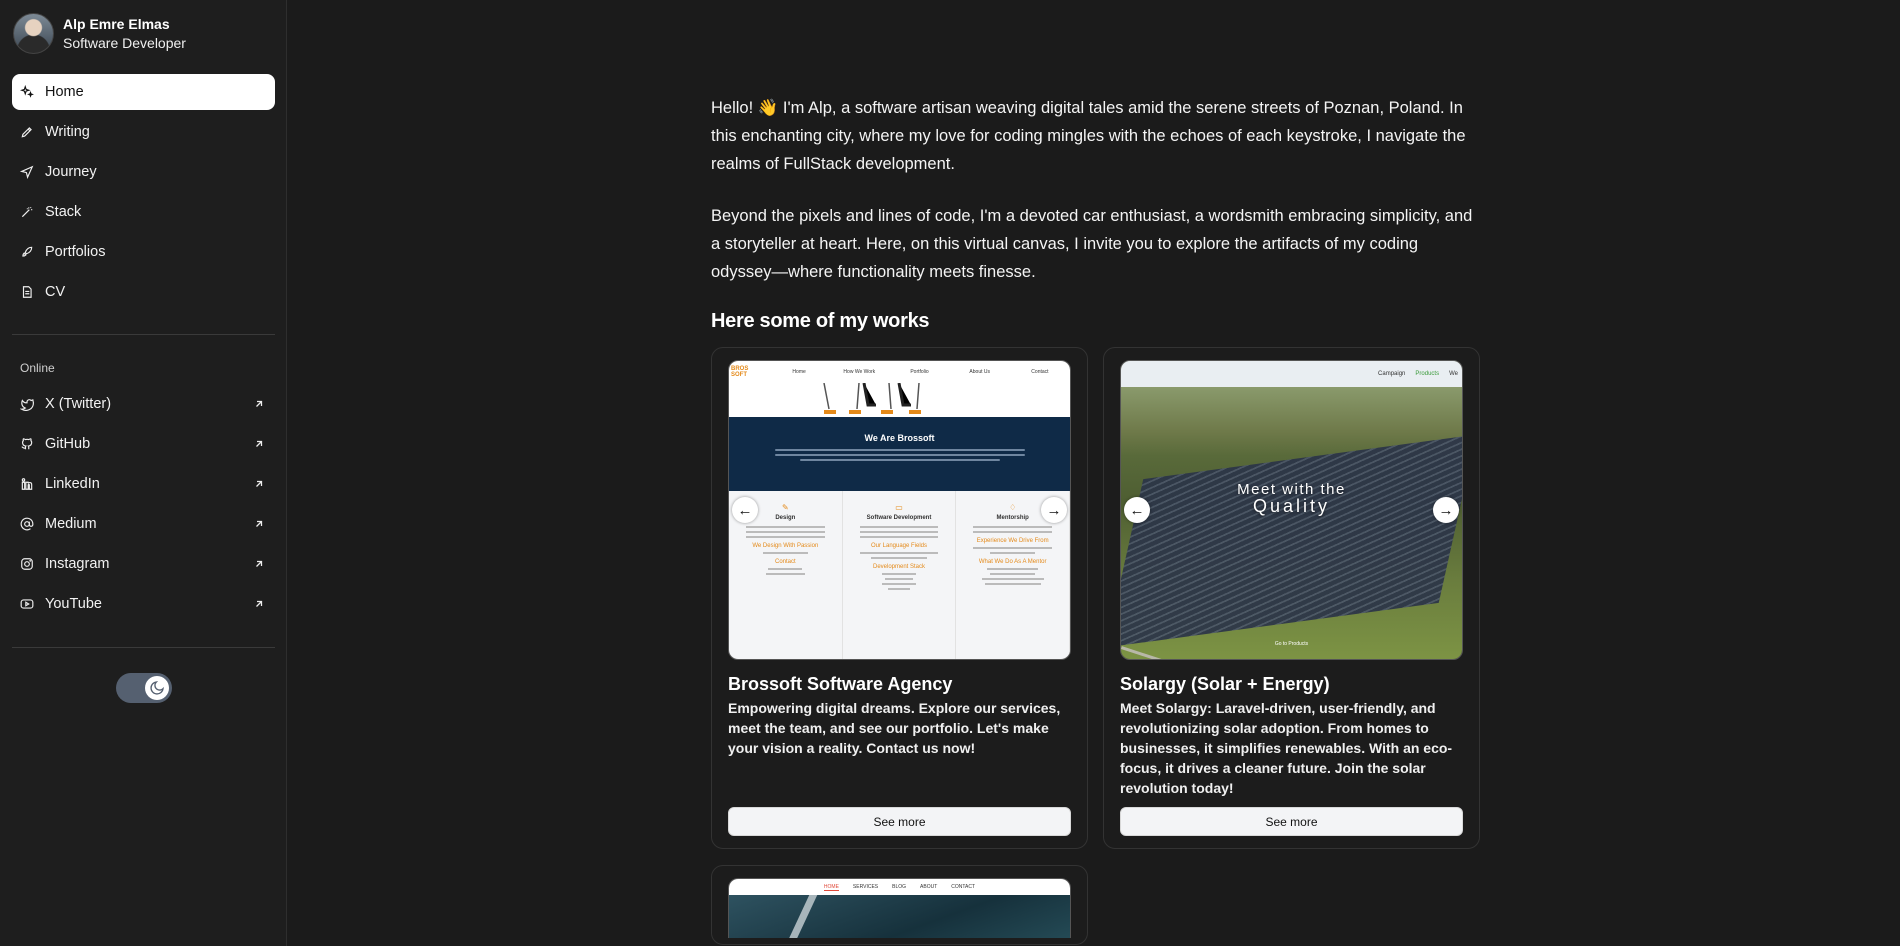 This screenshot has height=946, width=1900. What do you see at coordinates (899, 916) in the screenshot?
I see `preview-image` at bounding box center [899, 916].